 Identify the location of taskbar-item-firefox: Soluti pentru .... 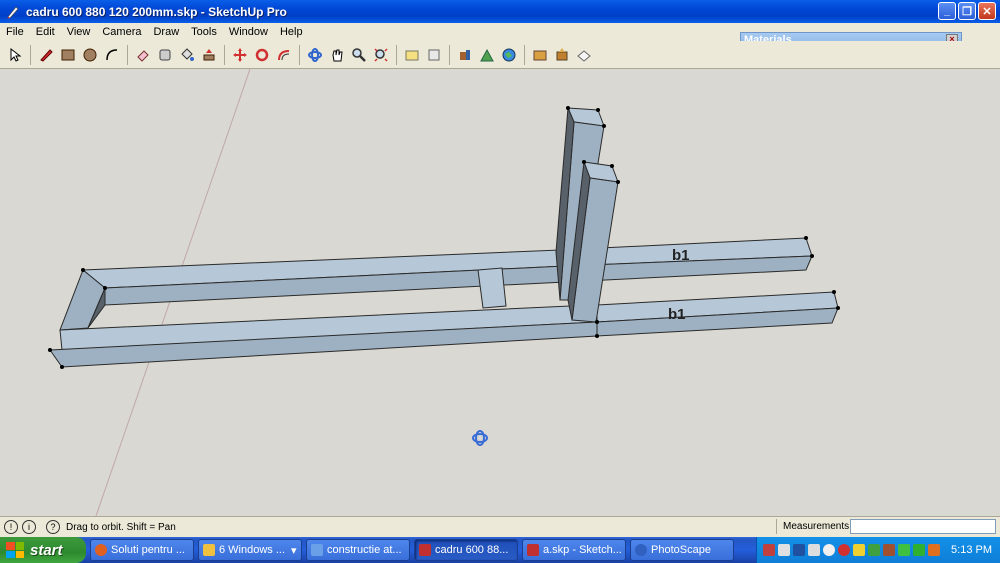
(142, 550).